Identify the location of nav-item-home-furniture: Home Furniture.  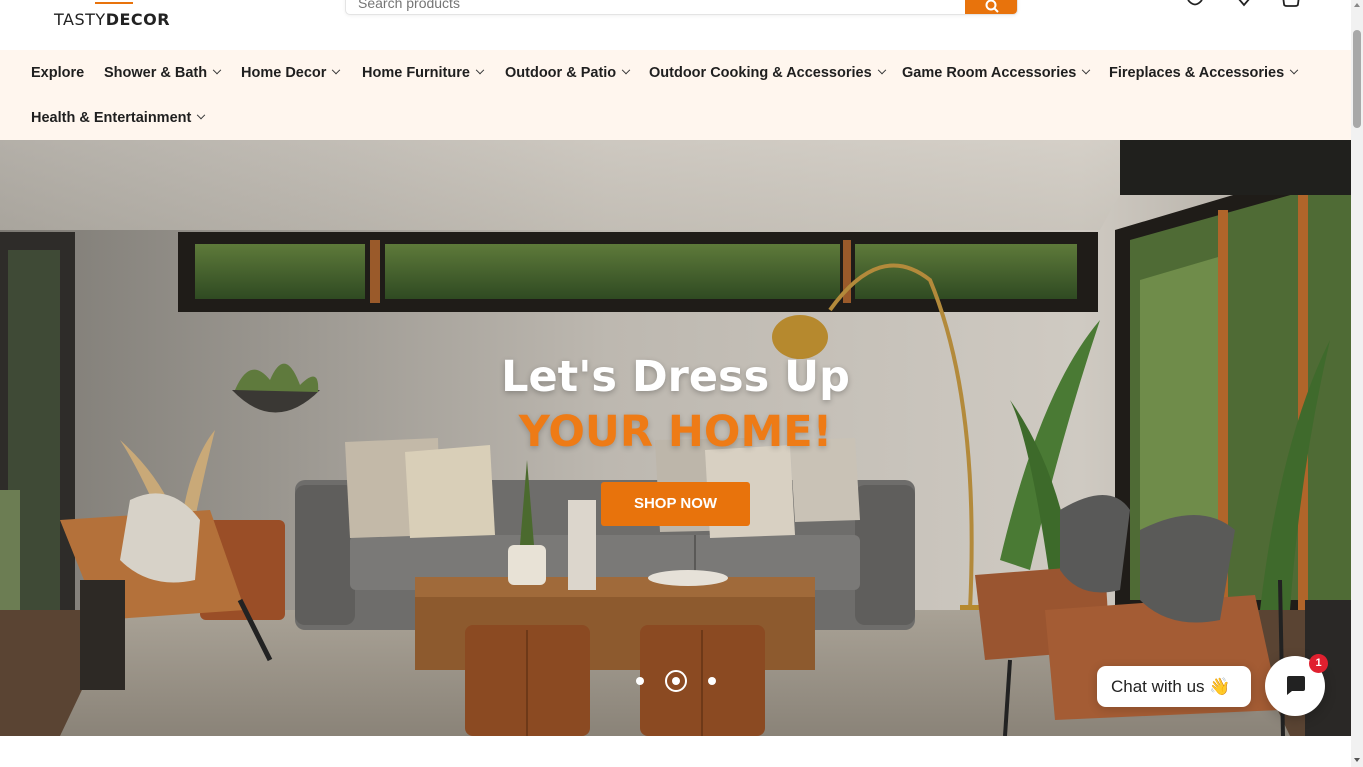
(423, 73).